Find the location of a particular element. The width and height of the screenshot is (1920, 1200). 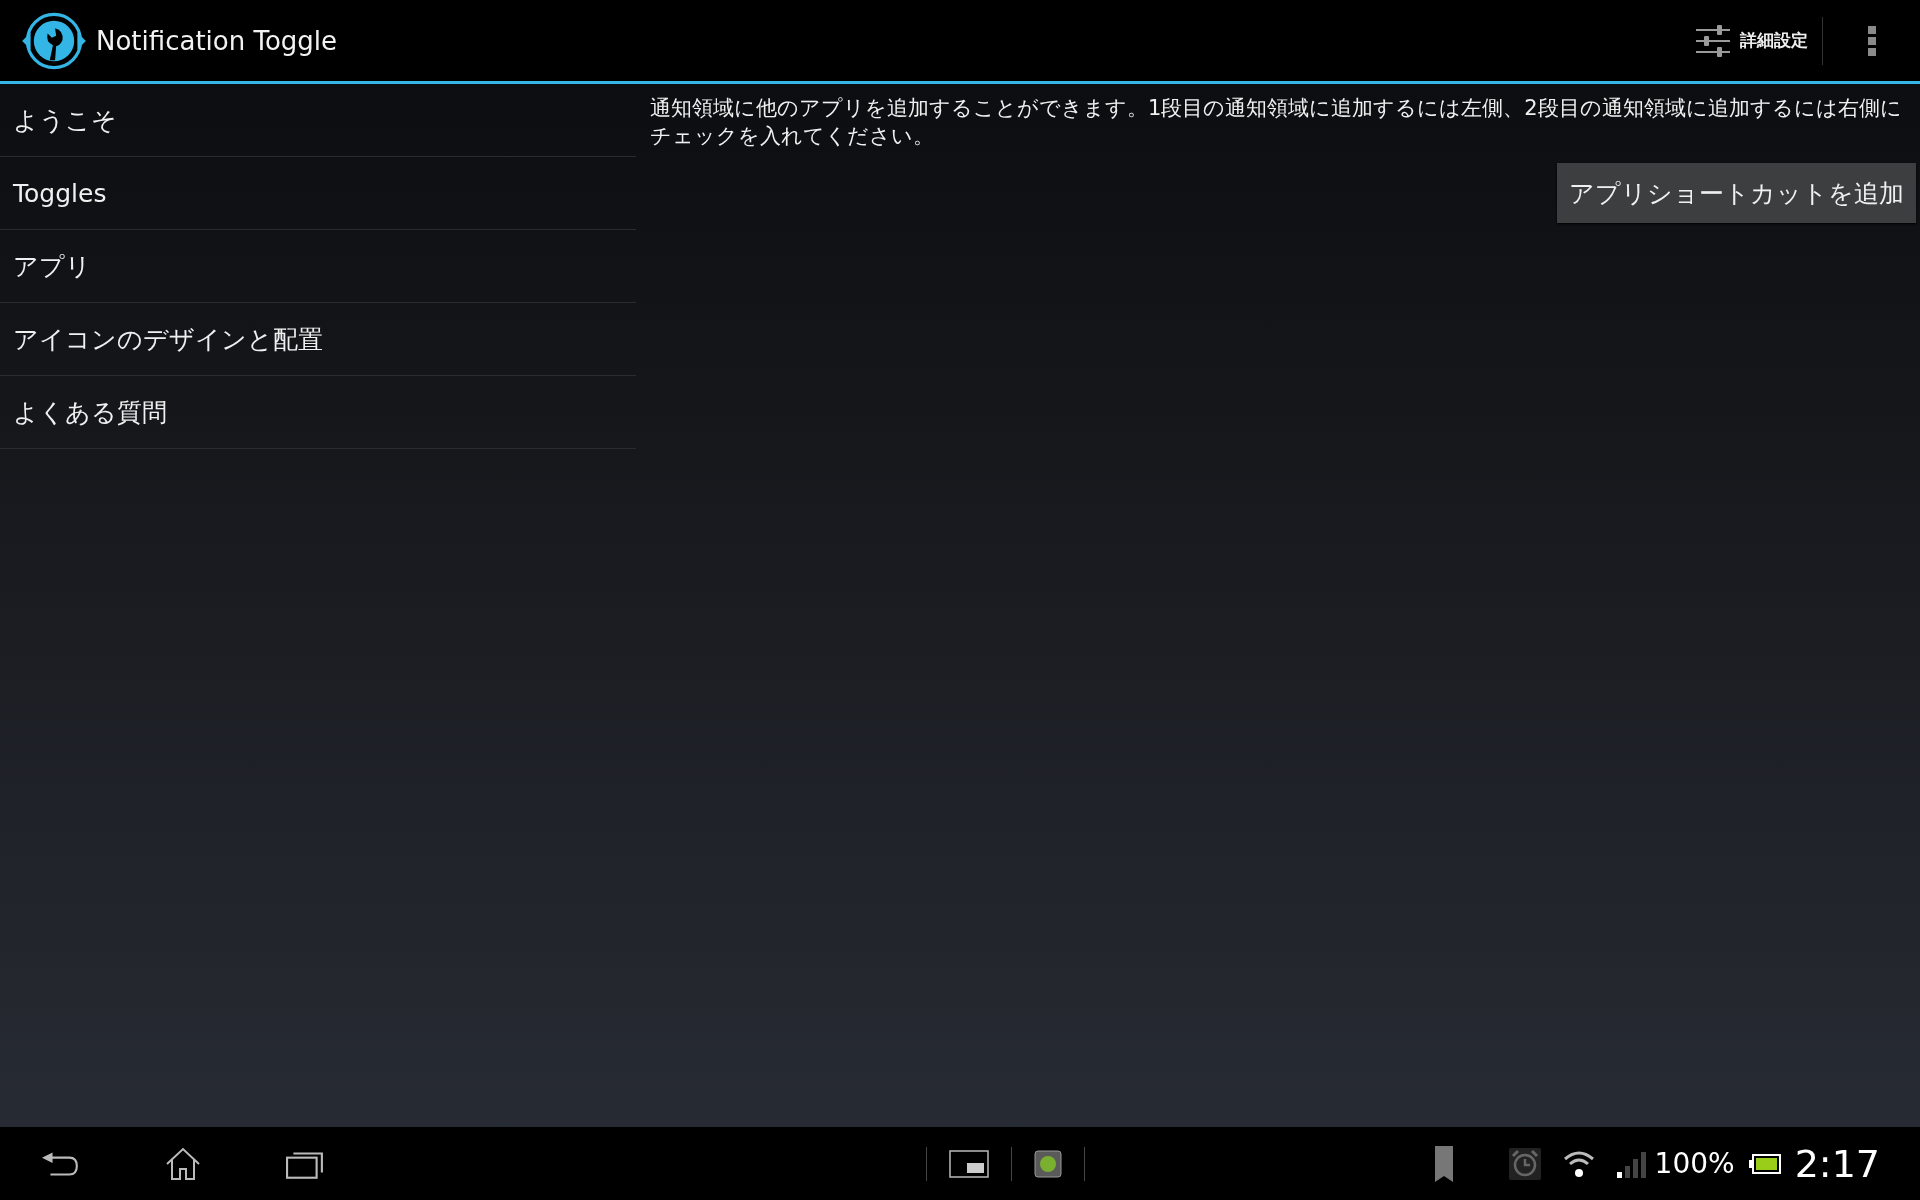

add-shortcut-button: アプリショートカットを追加 is located at coordinates (1736, 193).